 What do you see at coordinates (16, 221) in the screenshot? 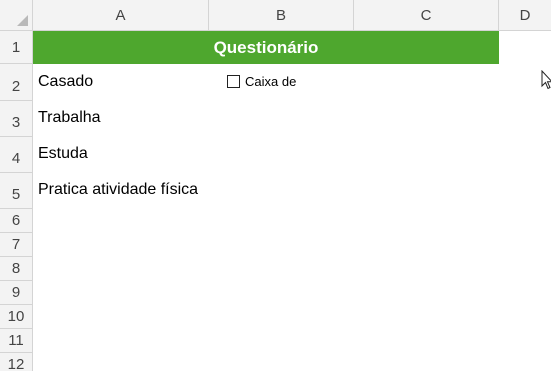
I see `row-header-6: 6` at bounding box center [16, 221].